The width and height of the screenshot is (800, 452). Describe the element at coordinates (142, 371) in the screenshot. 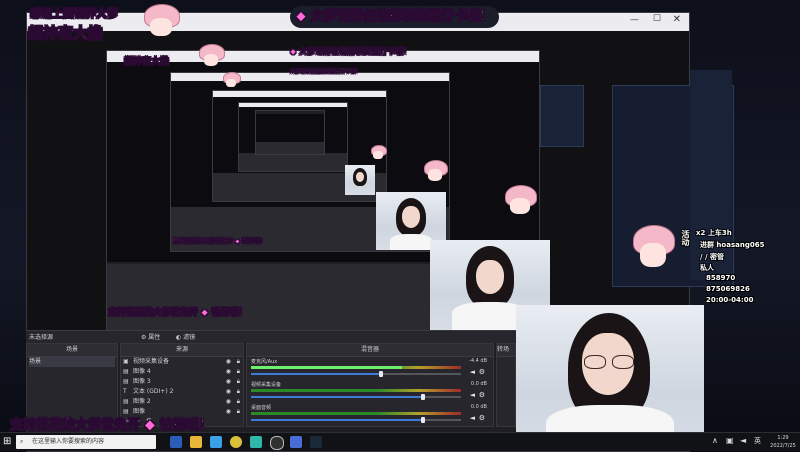

I see `source-label: 图像 4` at that location.